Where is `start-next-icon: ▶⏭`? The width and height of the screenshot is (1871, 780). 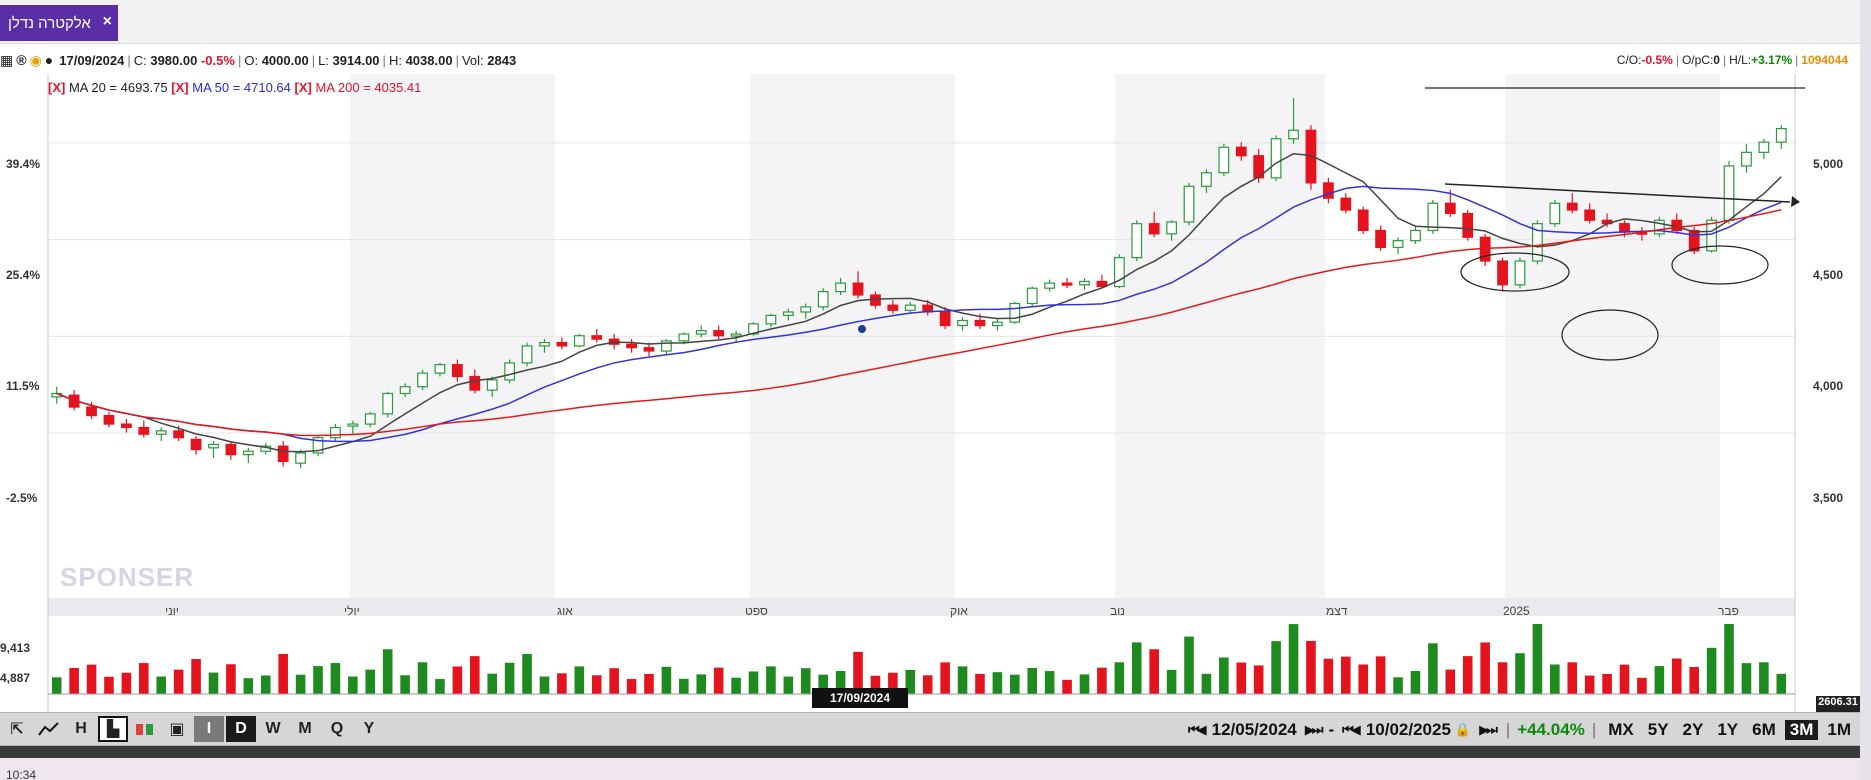
start-next-icon: ▶⏭ is located at coordinates (1313, 730).